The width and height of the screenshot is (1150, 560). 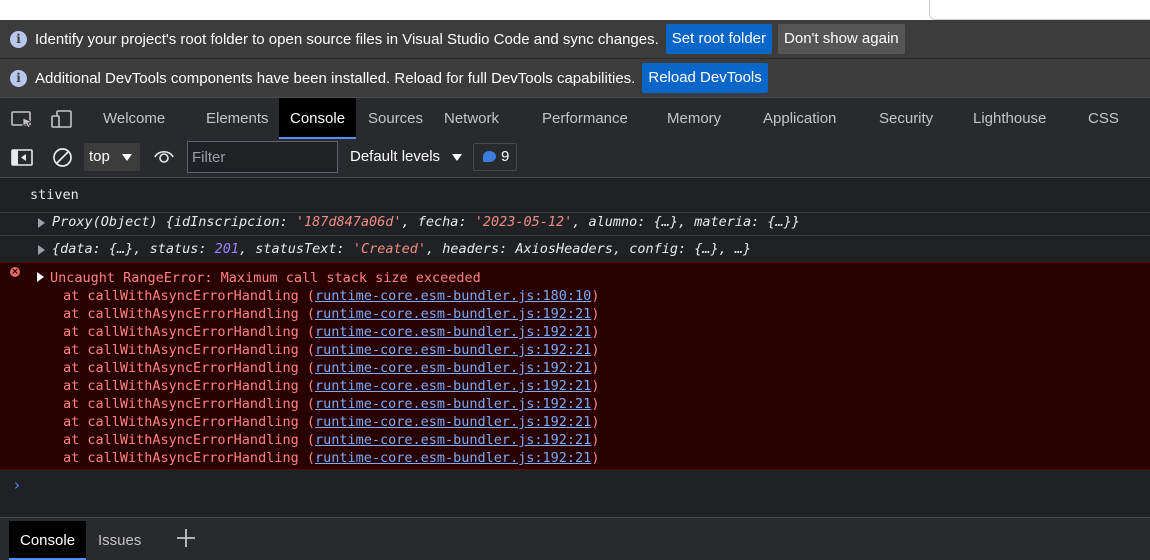 What do you see at coordinates (186, 538) in the screenshot?
I see `plus-icon` at bounding box center [186, 538].